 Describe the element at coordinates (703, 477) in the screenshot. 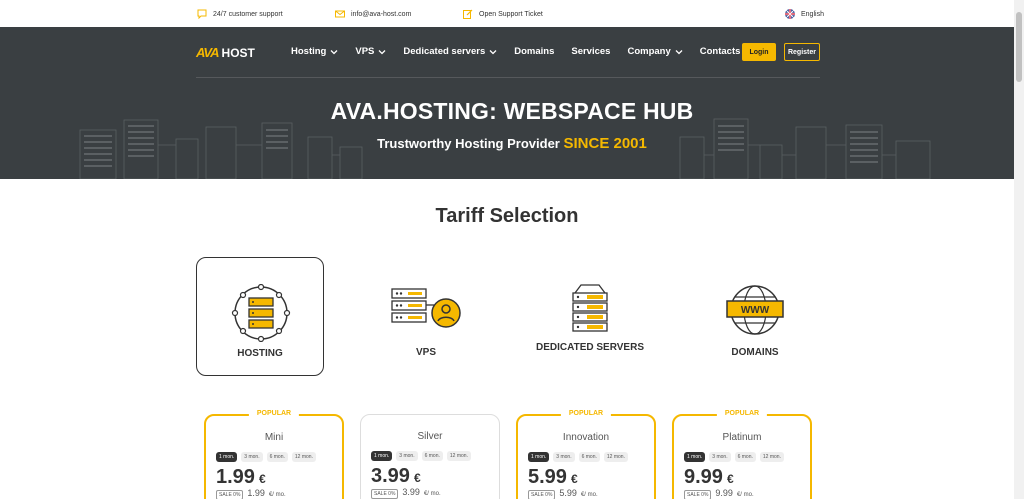

I see `price-value: 9.99` at that location.